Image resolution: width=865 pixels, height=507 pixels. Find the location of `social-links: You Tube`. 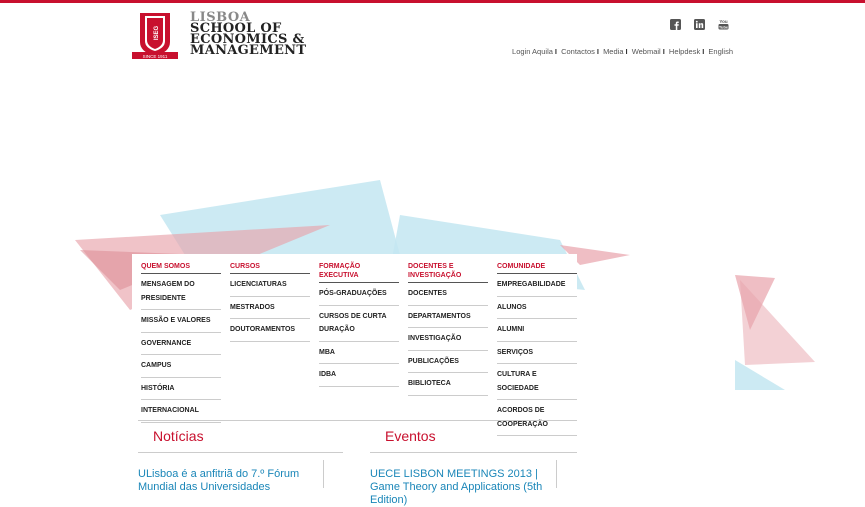

social-links: You Tube is located at coordinates (700, 23).